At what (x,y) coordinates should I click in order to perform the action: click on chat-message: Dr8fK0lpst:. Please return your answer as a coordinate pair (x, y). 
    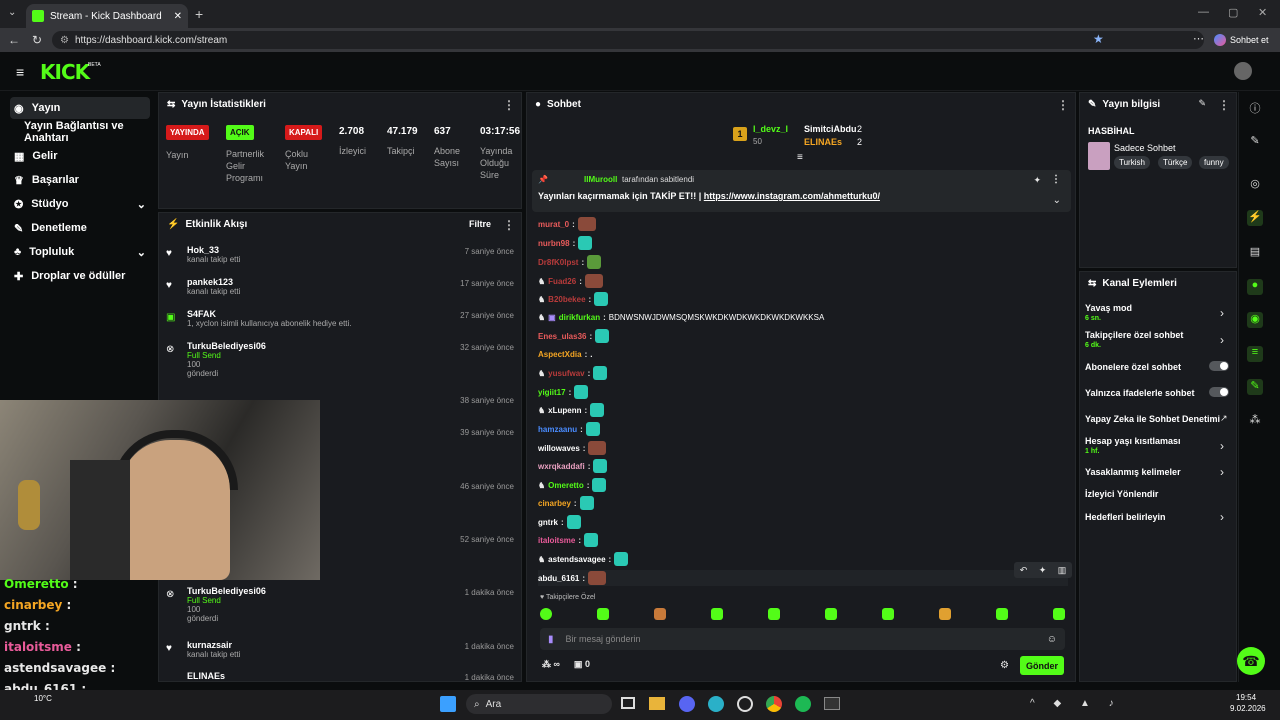
    Looking at the image, I should click on (570, 262).